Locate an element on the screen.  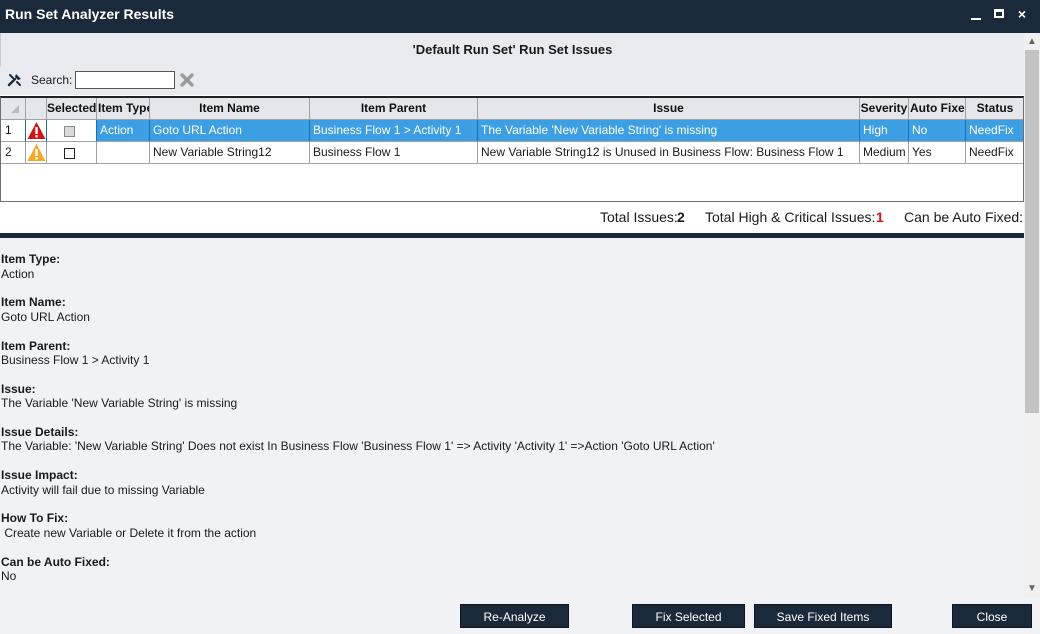
tools-icon is located at coordinates (15, 80).